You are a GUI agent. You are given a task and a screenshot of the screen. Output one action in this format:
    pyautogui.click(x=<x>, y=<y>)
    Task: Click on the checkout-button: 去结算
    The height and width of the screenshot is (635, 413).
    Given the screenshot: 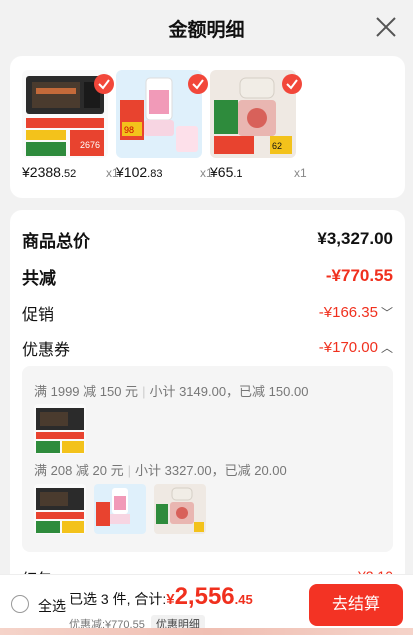 What is the action you would take?
    pyautogui.click(x=356, y=605)
    